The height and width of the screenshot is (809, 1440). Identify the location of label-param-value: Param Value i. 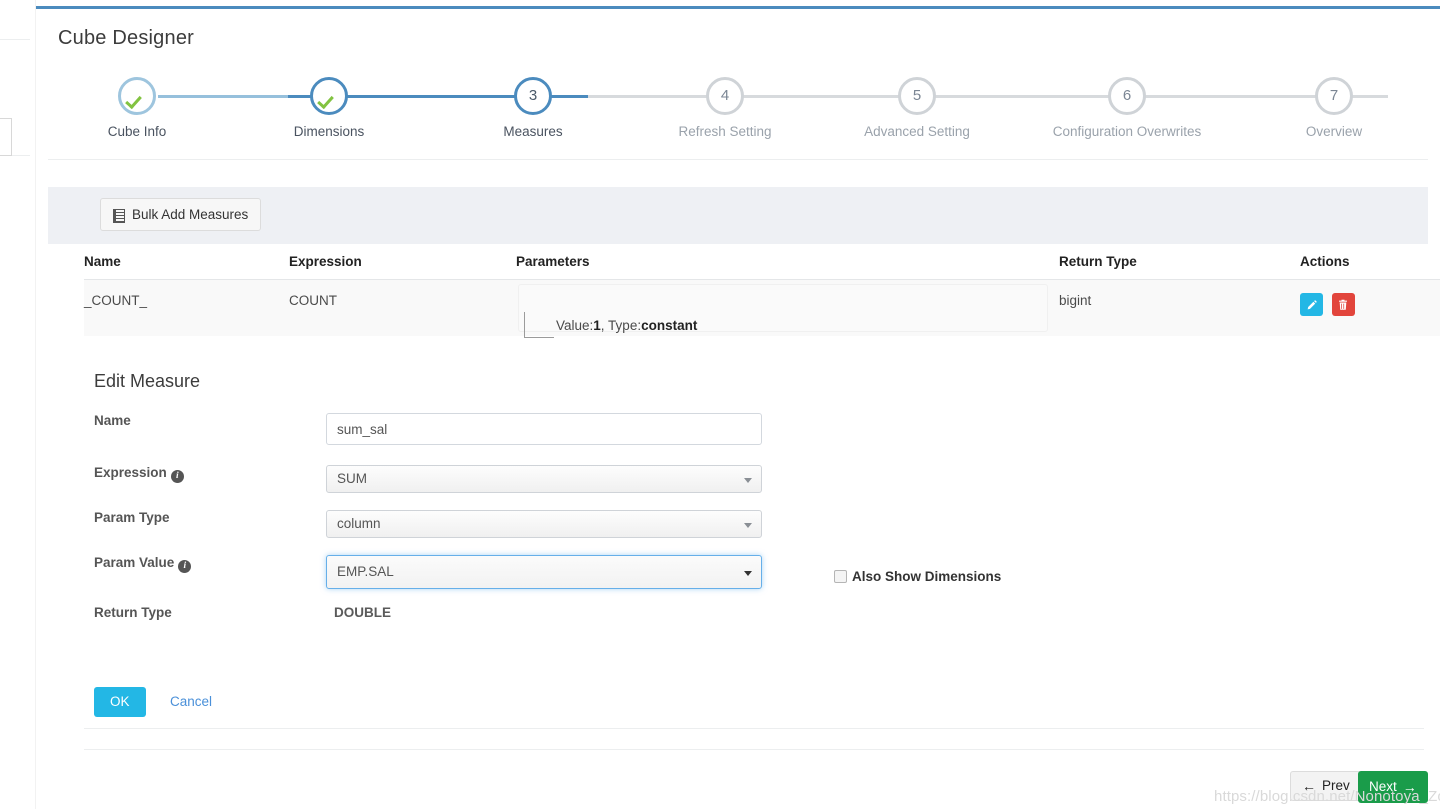
(143, 564).